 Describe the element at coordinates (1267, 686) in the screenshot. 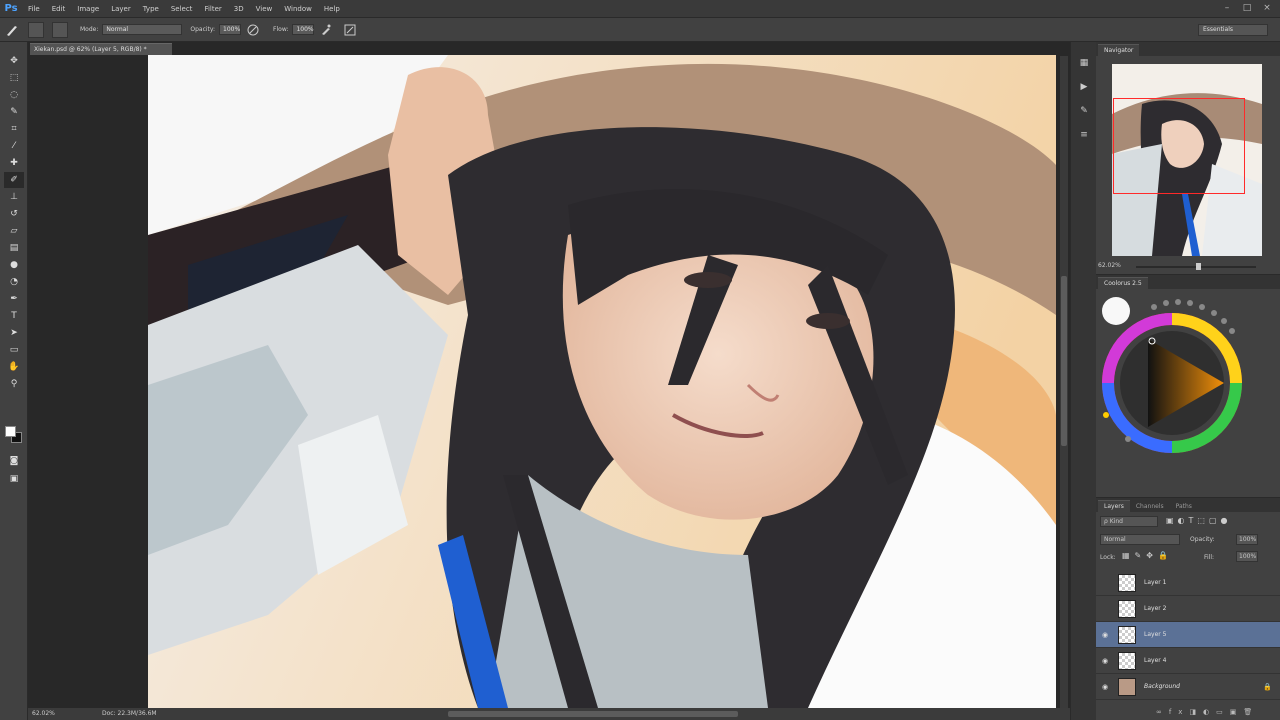

I see `lock-icon: 🔒` at that location.